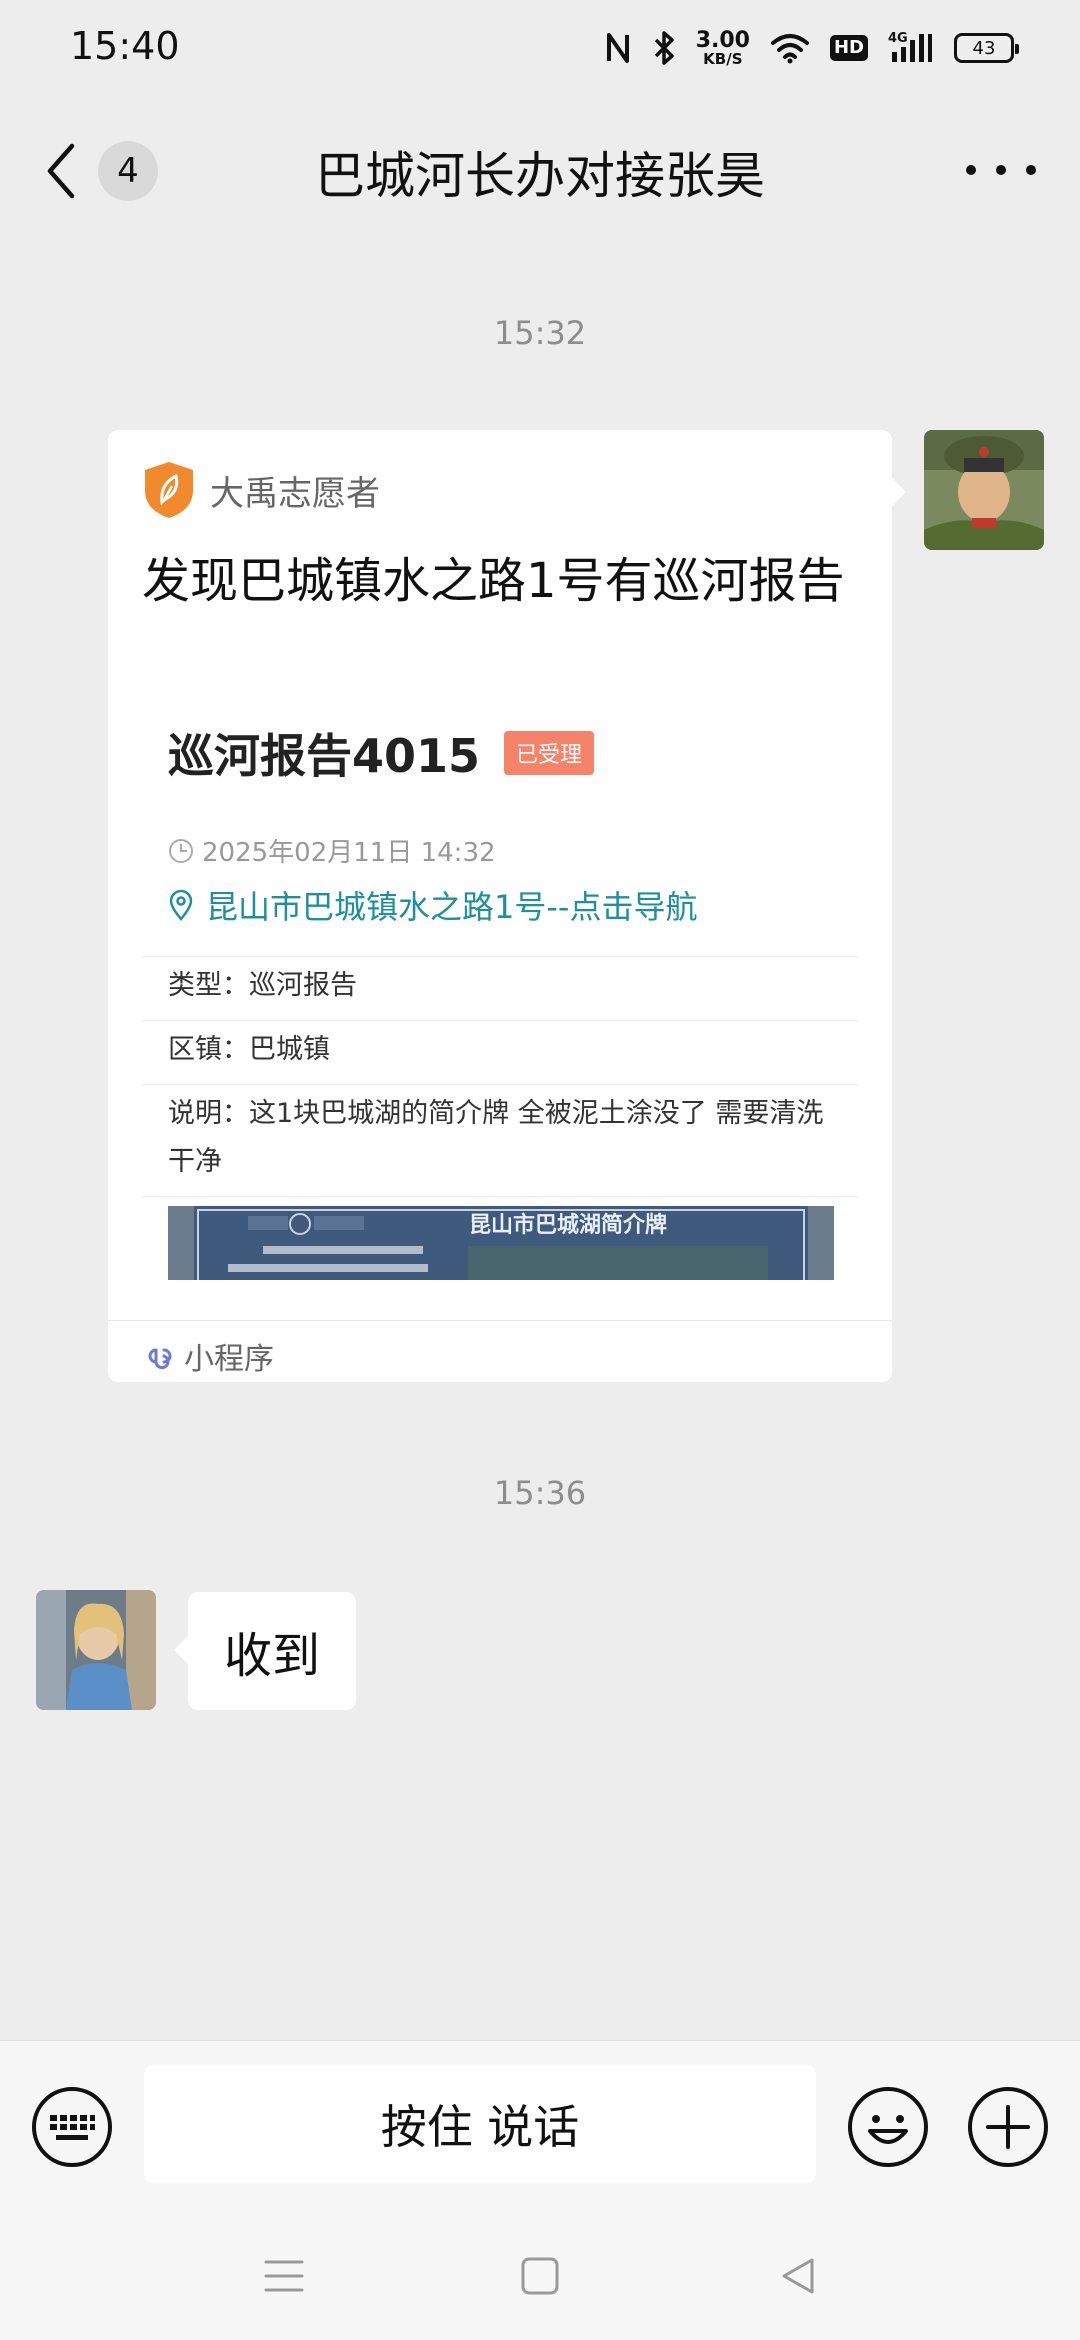 This screenshot has width=1080, height=2340. Describe the element at coordinates (910, 46) in the screenshot. I see `signal-icon: 4G` at that location.